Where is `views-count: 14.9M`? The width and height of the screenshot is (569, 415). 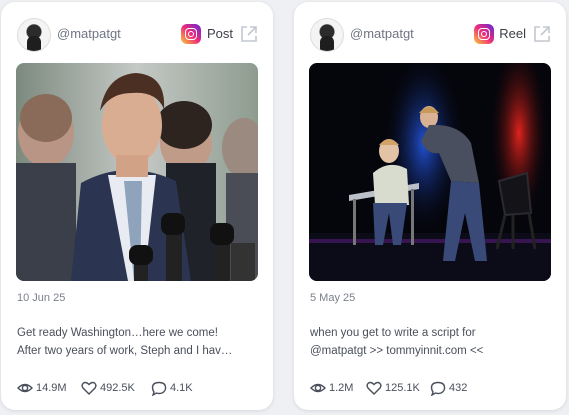 views-count: 14.9M is located at coordinates (51, 388).